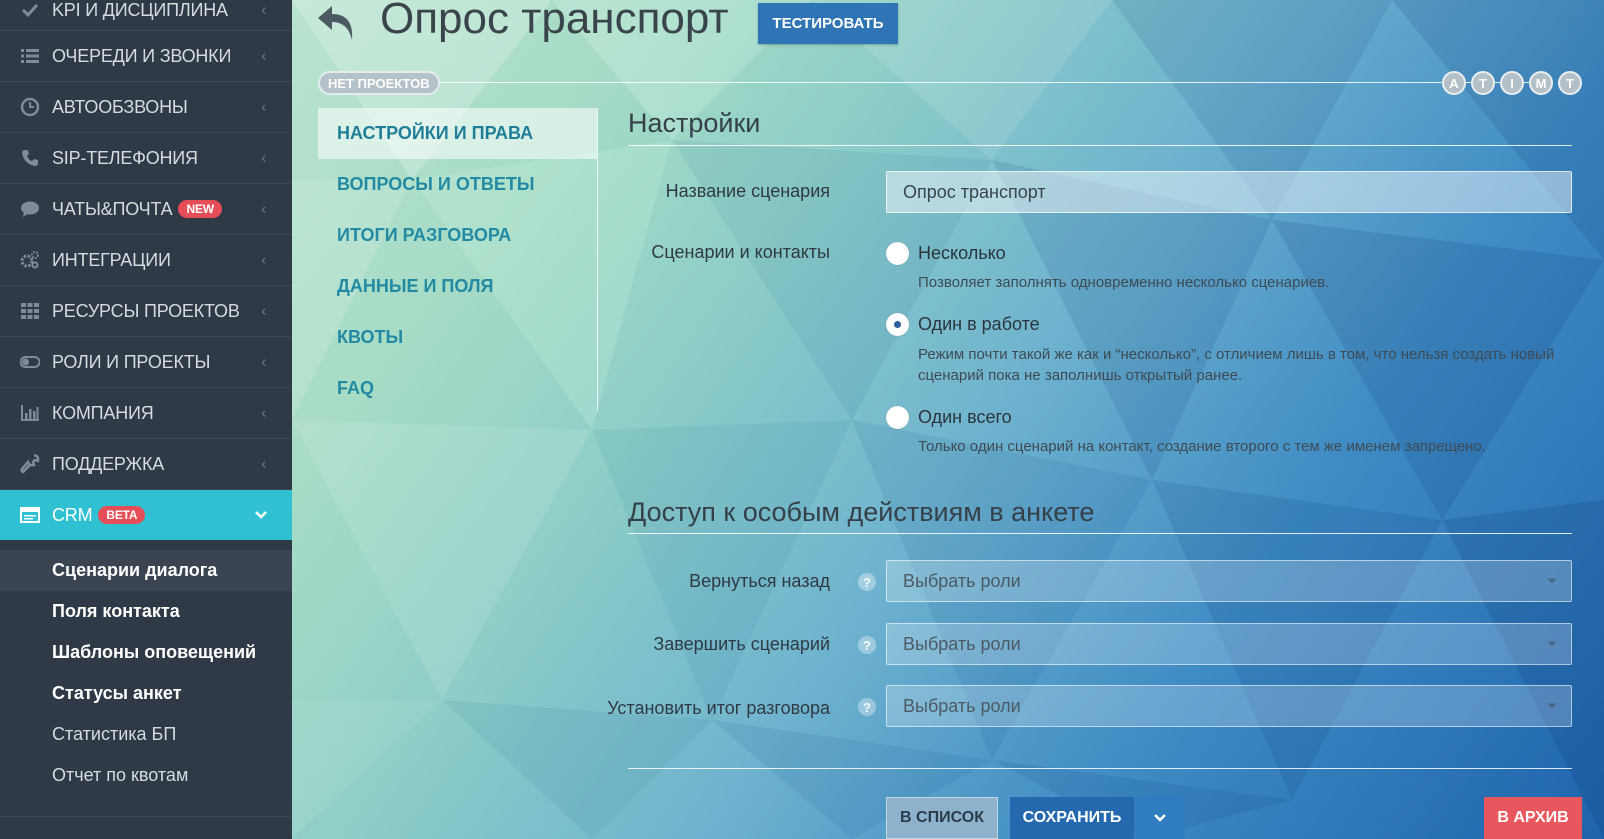 Image resolution: width=1604 pixels, height=839 pixels. What do you see at coordinates (103, 412) in the screenshot?
I see `sidebar-item-label: КОМПАНИЯ` at bounding box center [103, 412].